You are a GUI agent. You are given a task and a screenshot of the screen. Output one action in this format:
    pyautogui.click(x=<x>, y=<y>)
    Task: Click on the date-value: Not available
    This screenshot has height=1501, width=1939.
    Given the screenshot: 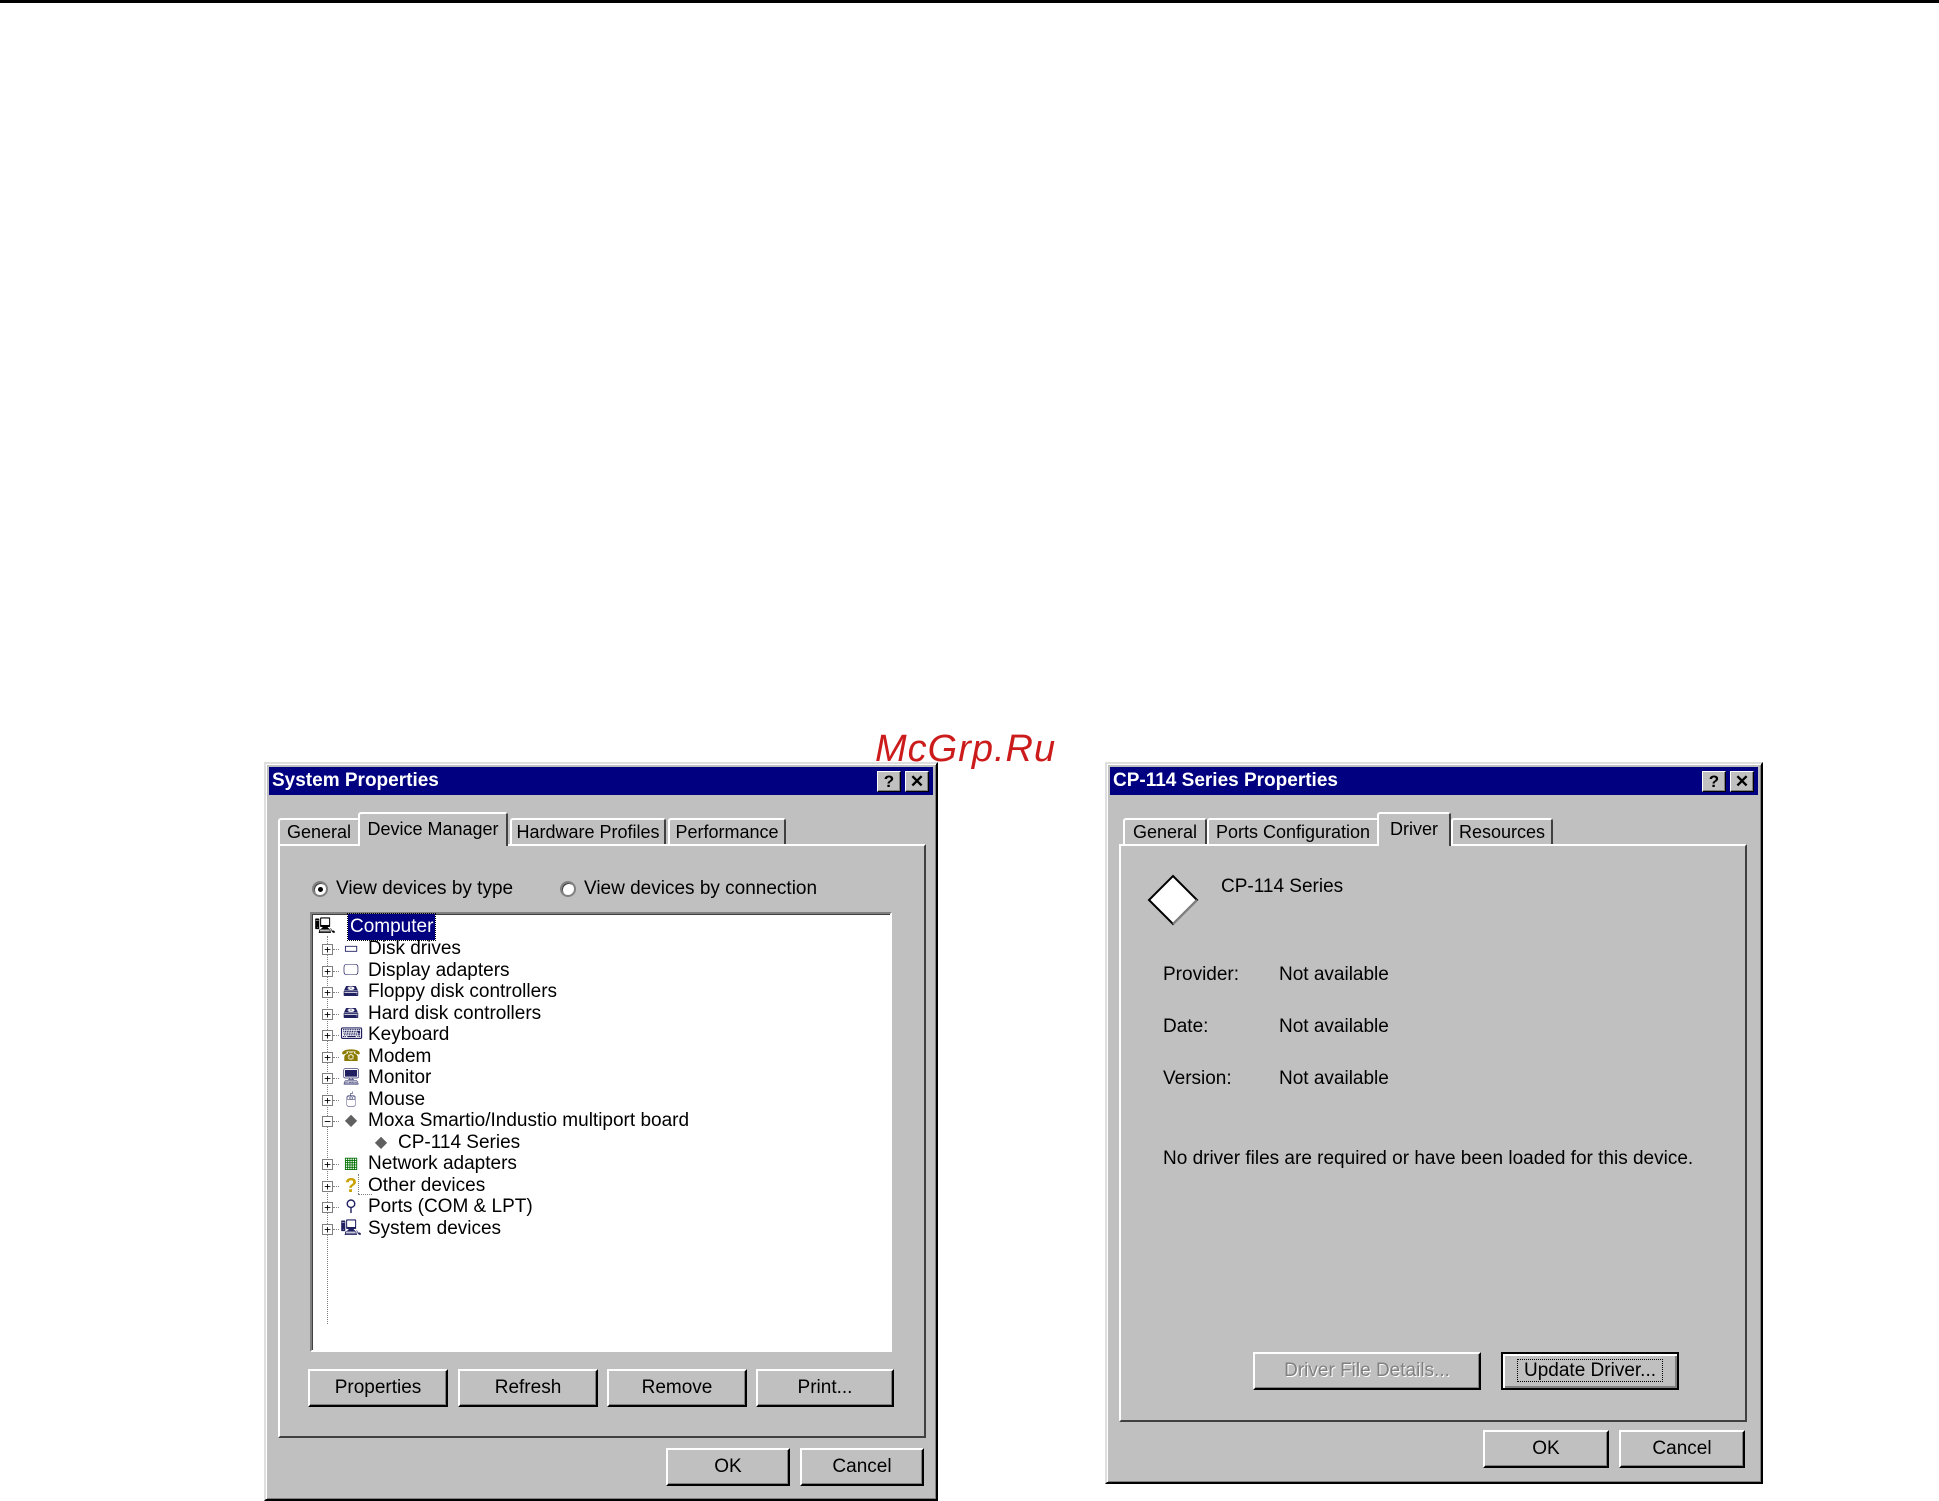 What is the action you would take?
    pyautogui.click(x=1334, y=1026)
    